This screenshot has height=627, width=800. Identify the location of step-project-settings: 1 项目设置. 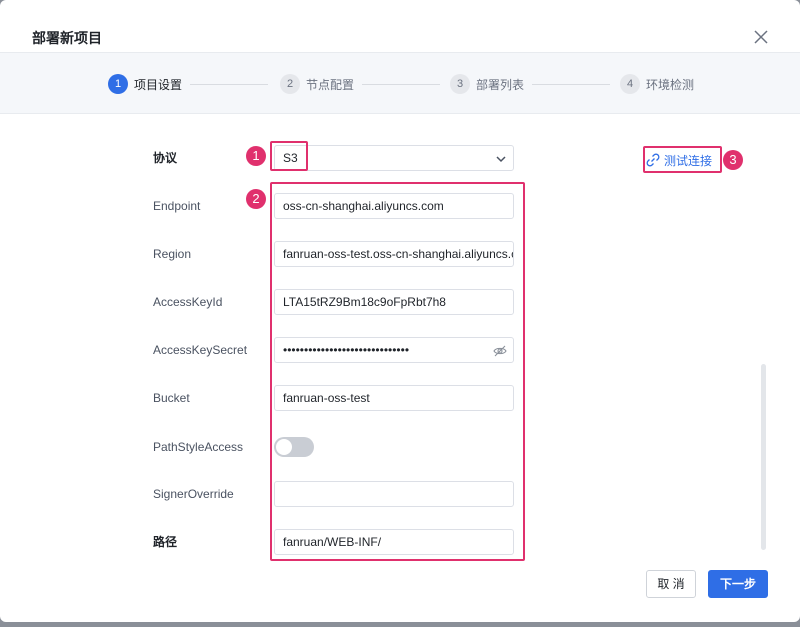
(145, 84).